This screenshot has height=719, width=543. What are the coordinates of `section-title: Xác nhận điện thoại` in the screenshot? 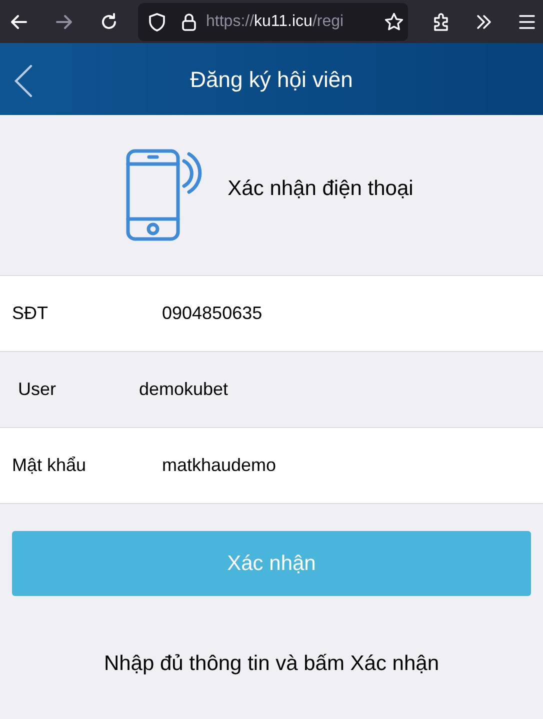 It's located at (321, 189).